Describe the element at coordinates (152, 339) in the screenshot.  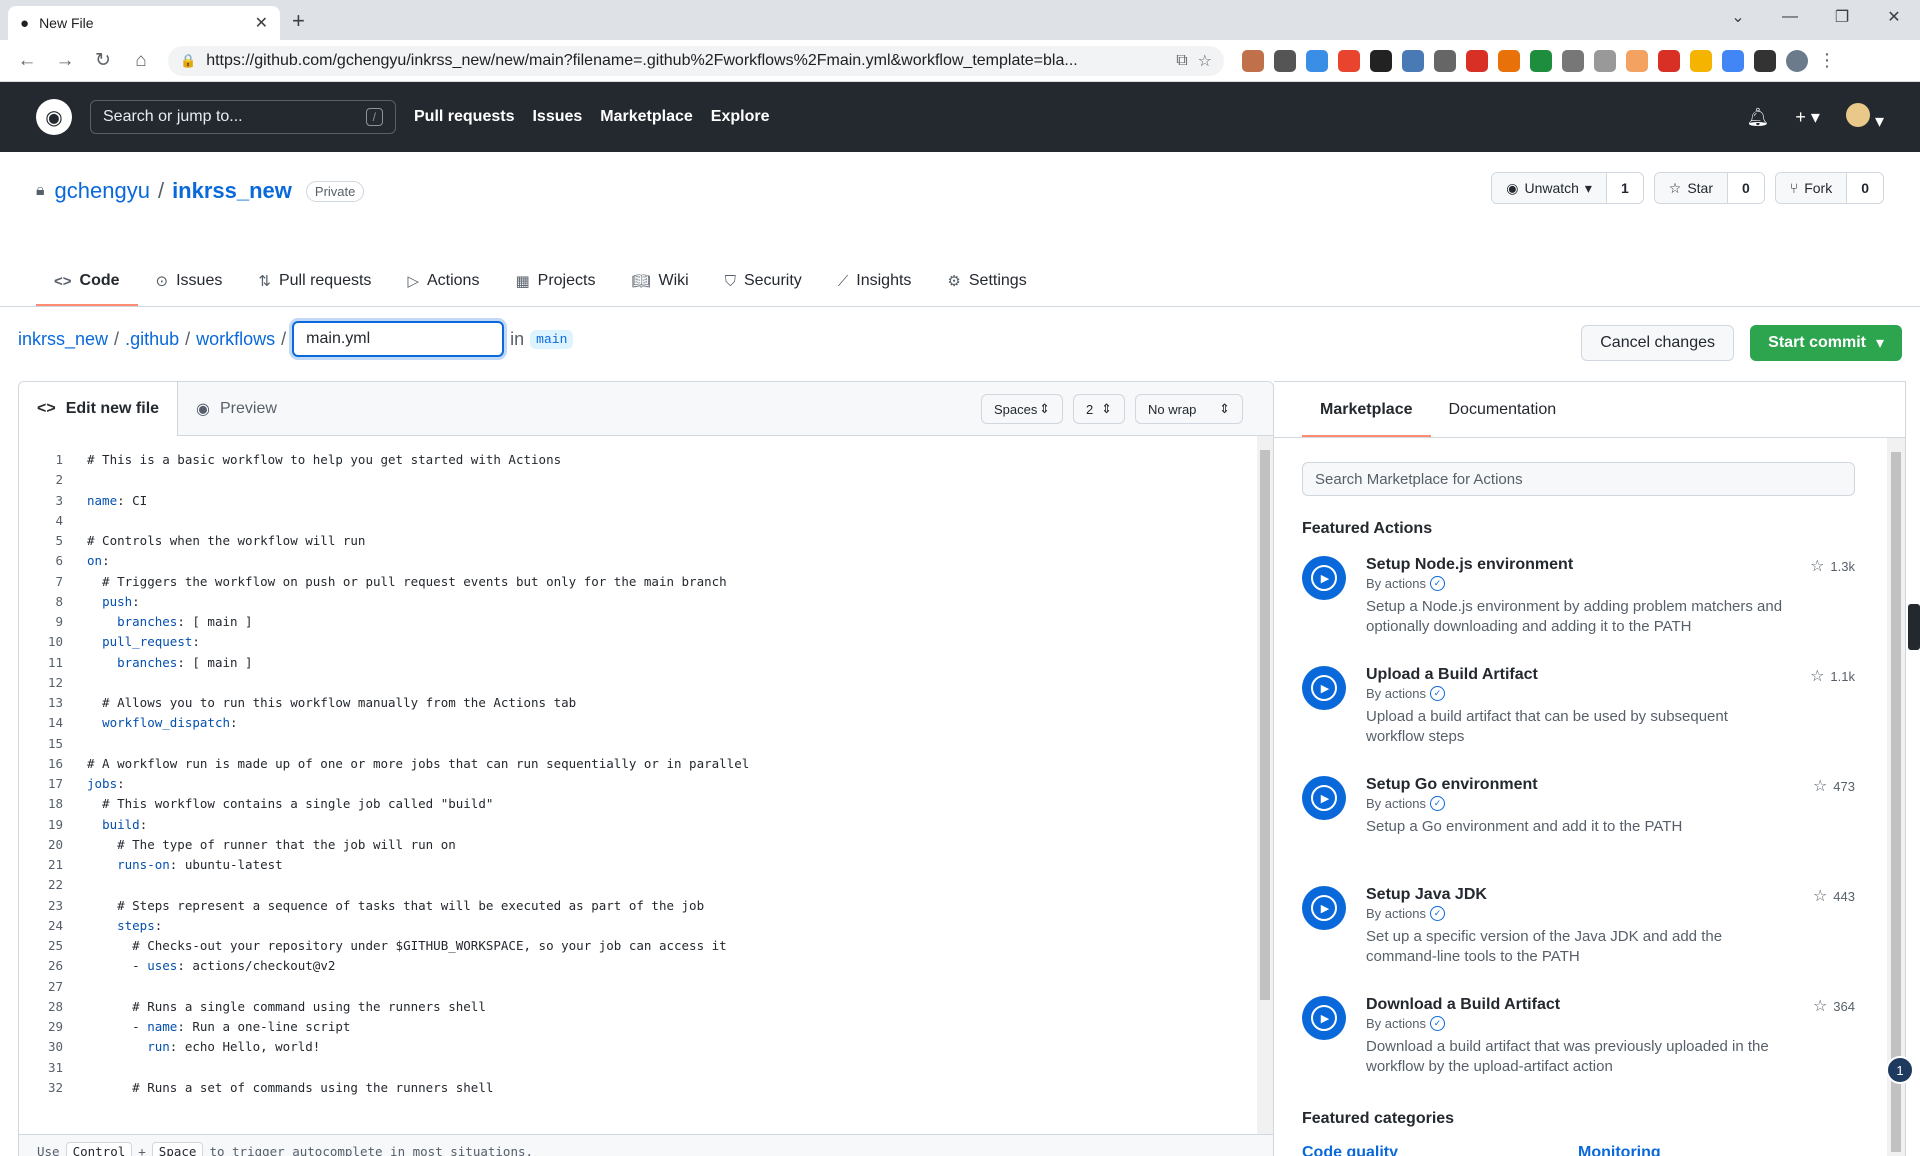
I see `breadcrumb-github-dir: .github` at that location.